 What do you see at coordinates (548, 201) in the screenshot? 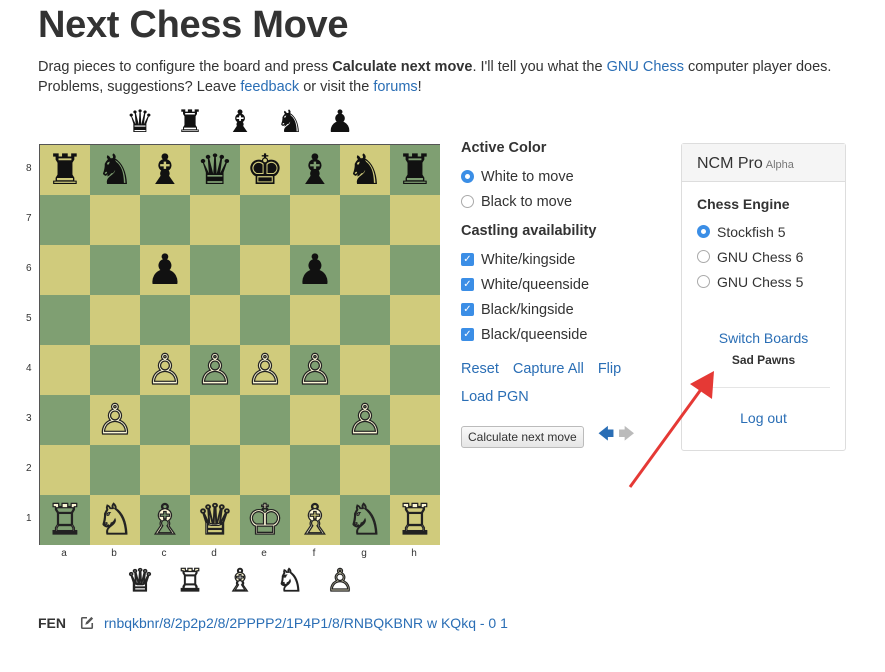
I see `black-to-move-radio: Black to move` at bounding box center [548, 201].